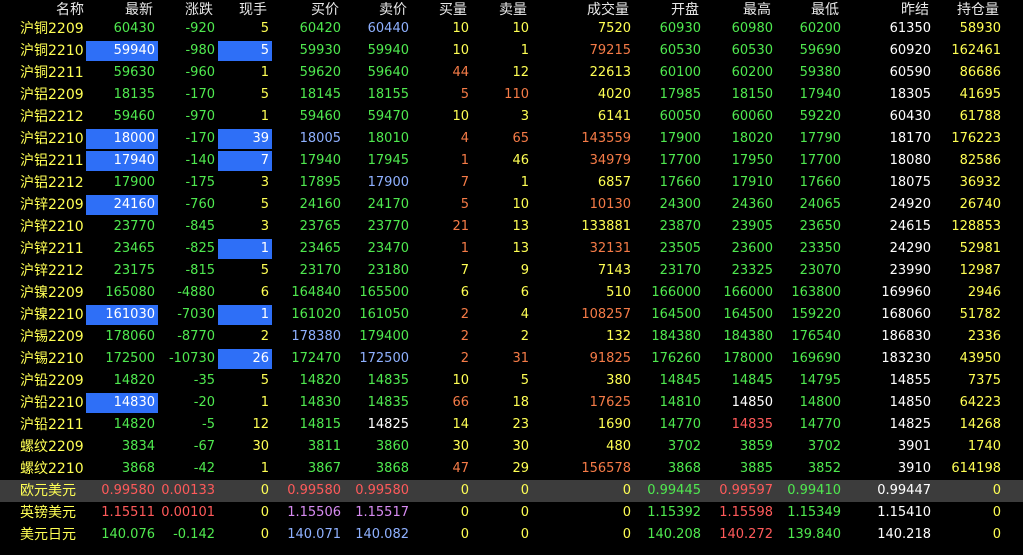  Describe the element at coordinates (610, 248) in the screenshot. I see `cell-volume: 32131` at that location.